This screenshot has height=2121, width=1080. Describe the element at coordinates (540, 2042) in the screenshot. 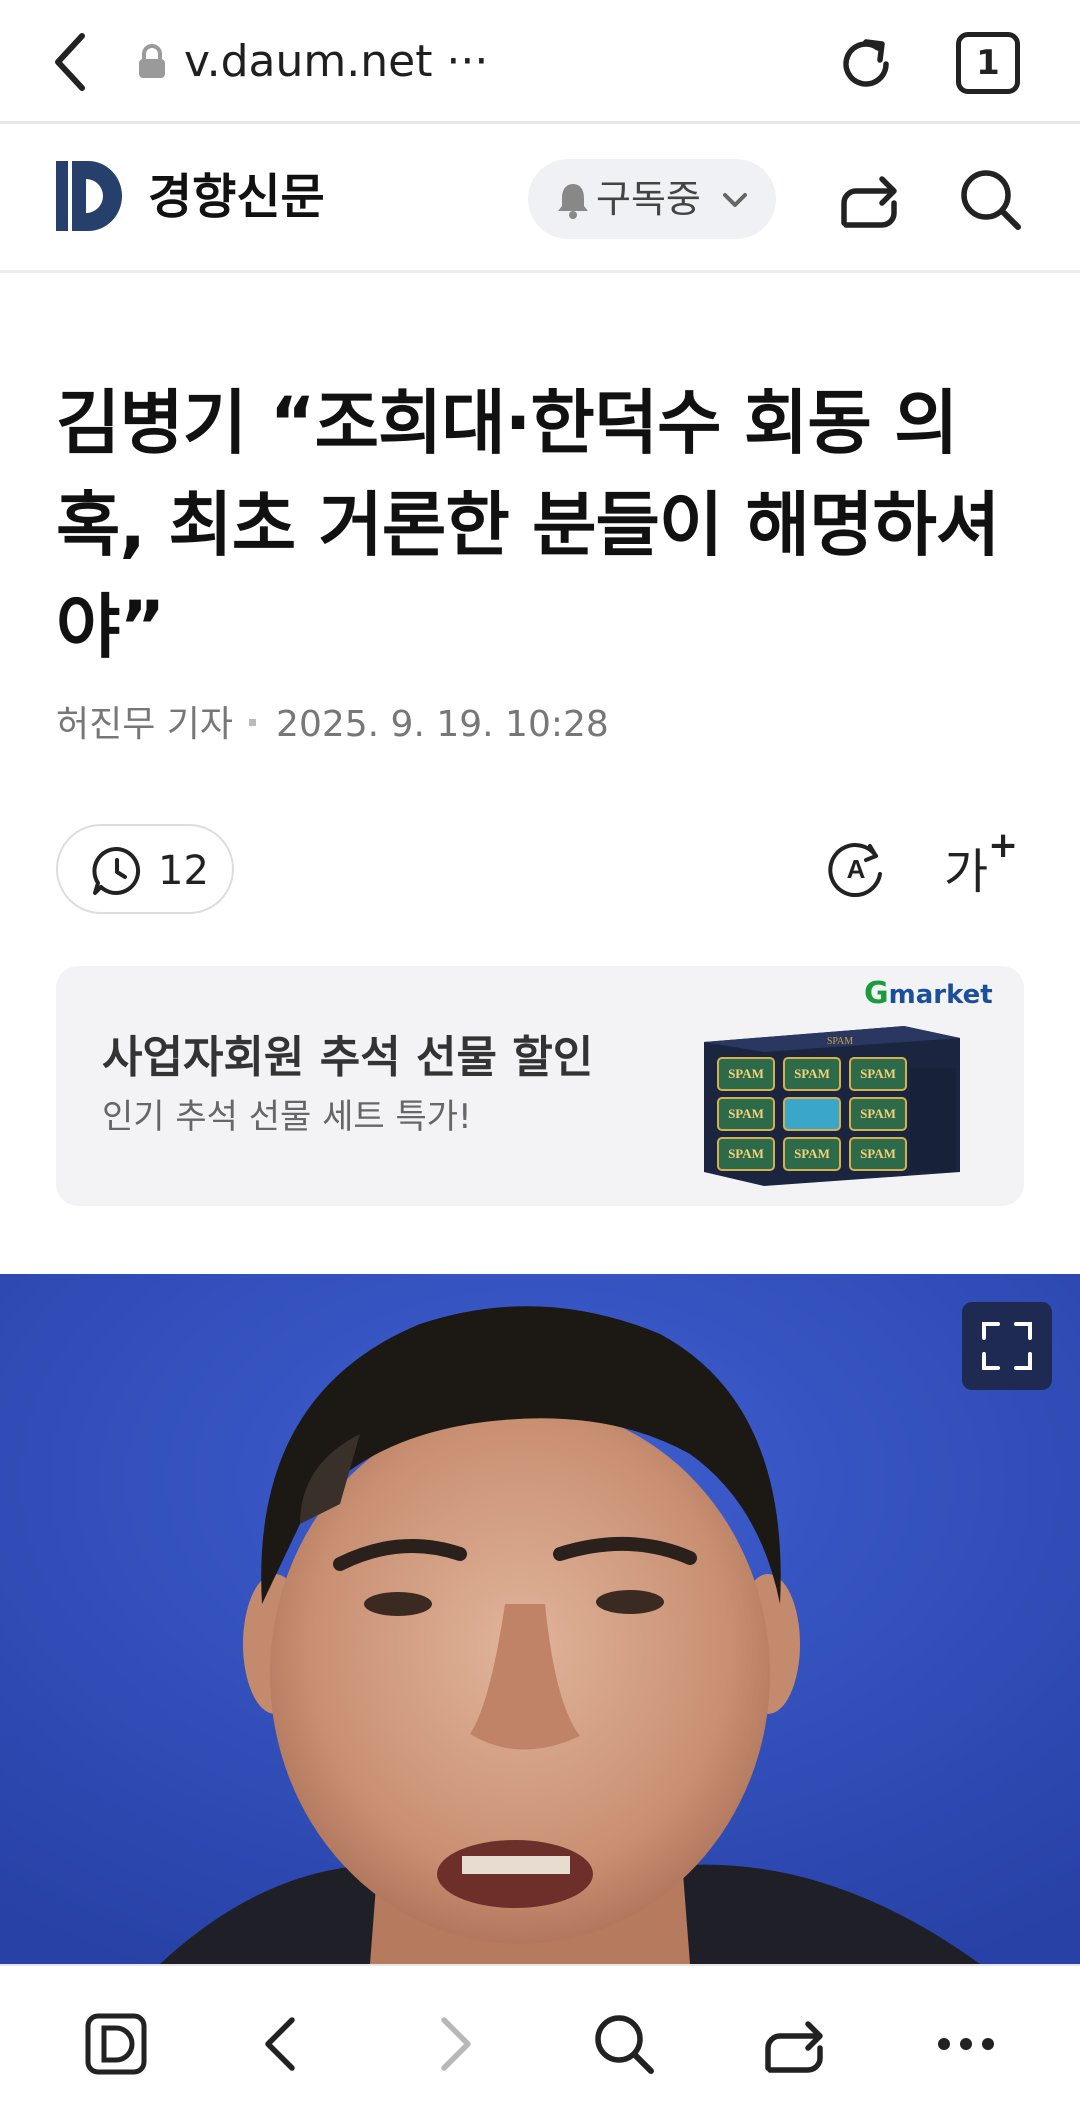

I see `bottom-nav-bar` at that location.